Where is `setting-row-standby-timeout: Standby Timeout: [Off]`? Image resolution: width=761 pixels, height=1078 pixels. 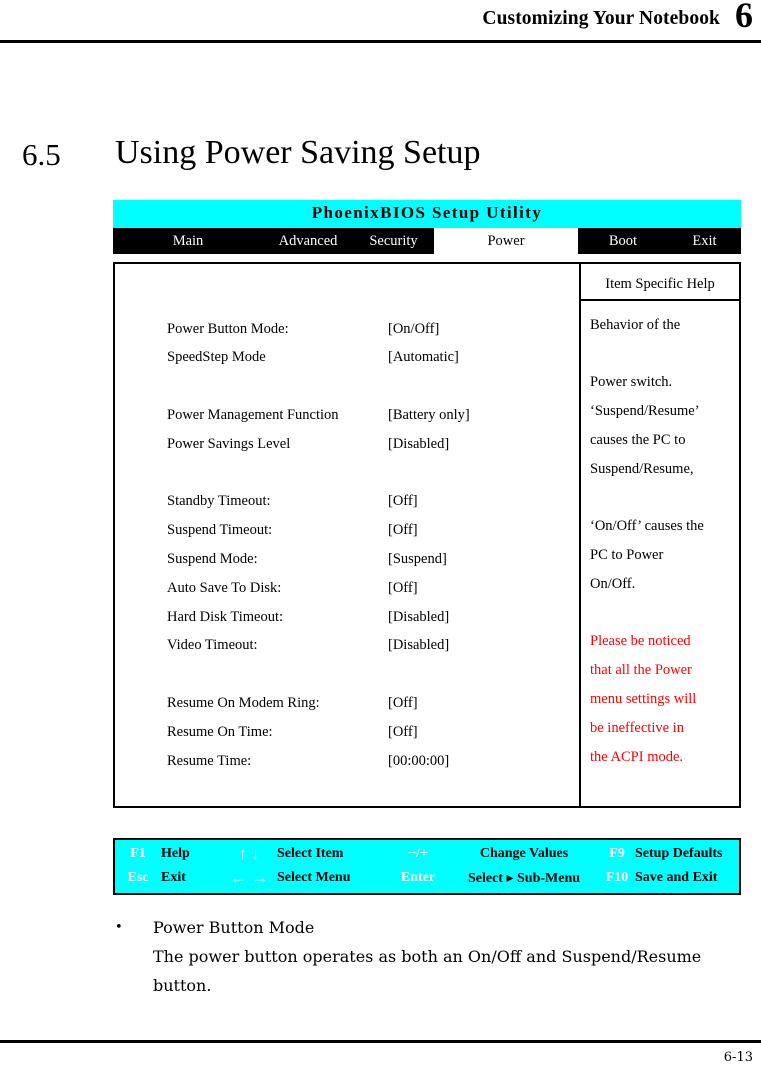
setting-row-standby-timeout: Standby Timeout: [Off] is located at coordinates (367, 501).